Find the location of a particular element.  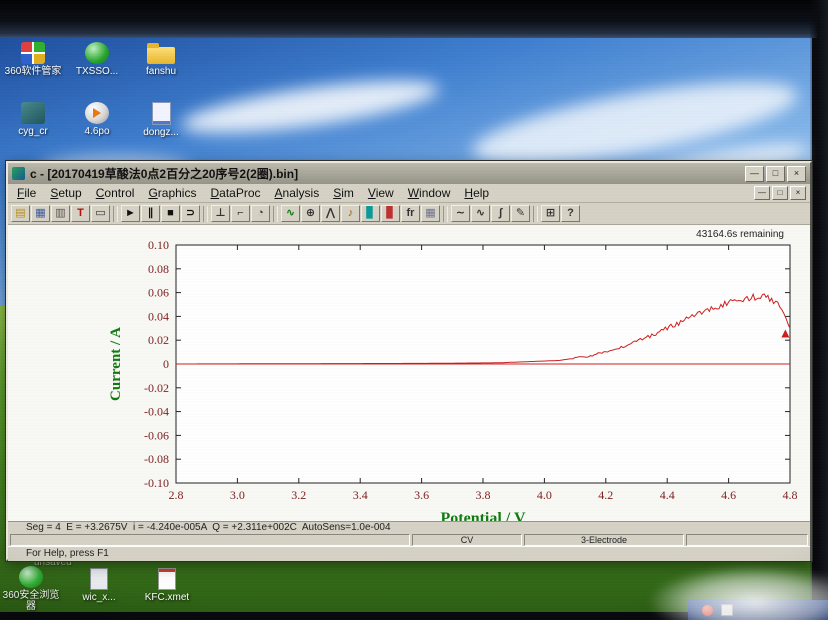

slope-icon: ⌐ is located at coordinates (240, 213).